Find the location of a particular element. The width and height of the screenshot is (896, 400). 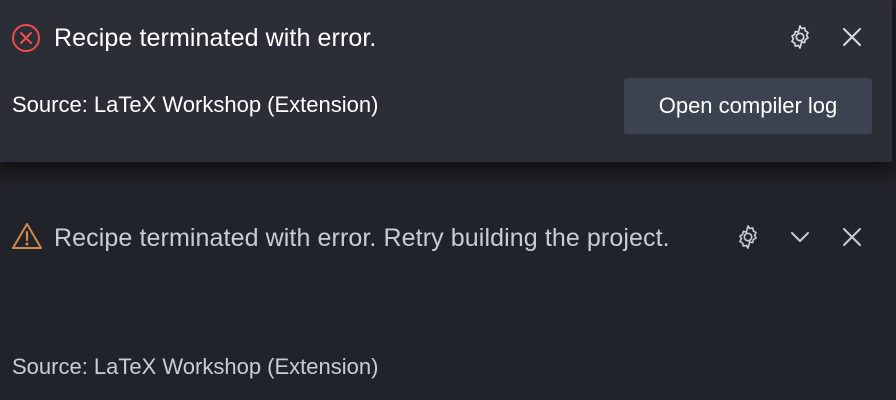

error-circle-icon is located at coordinates (26, 38).